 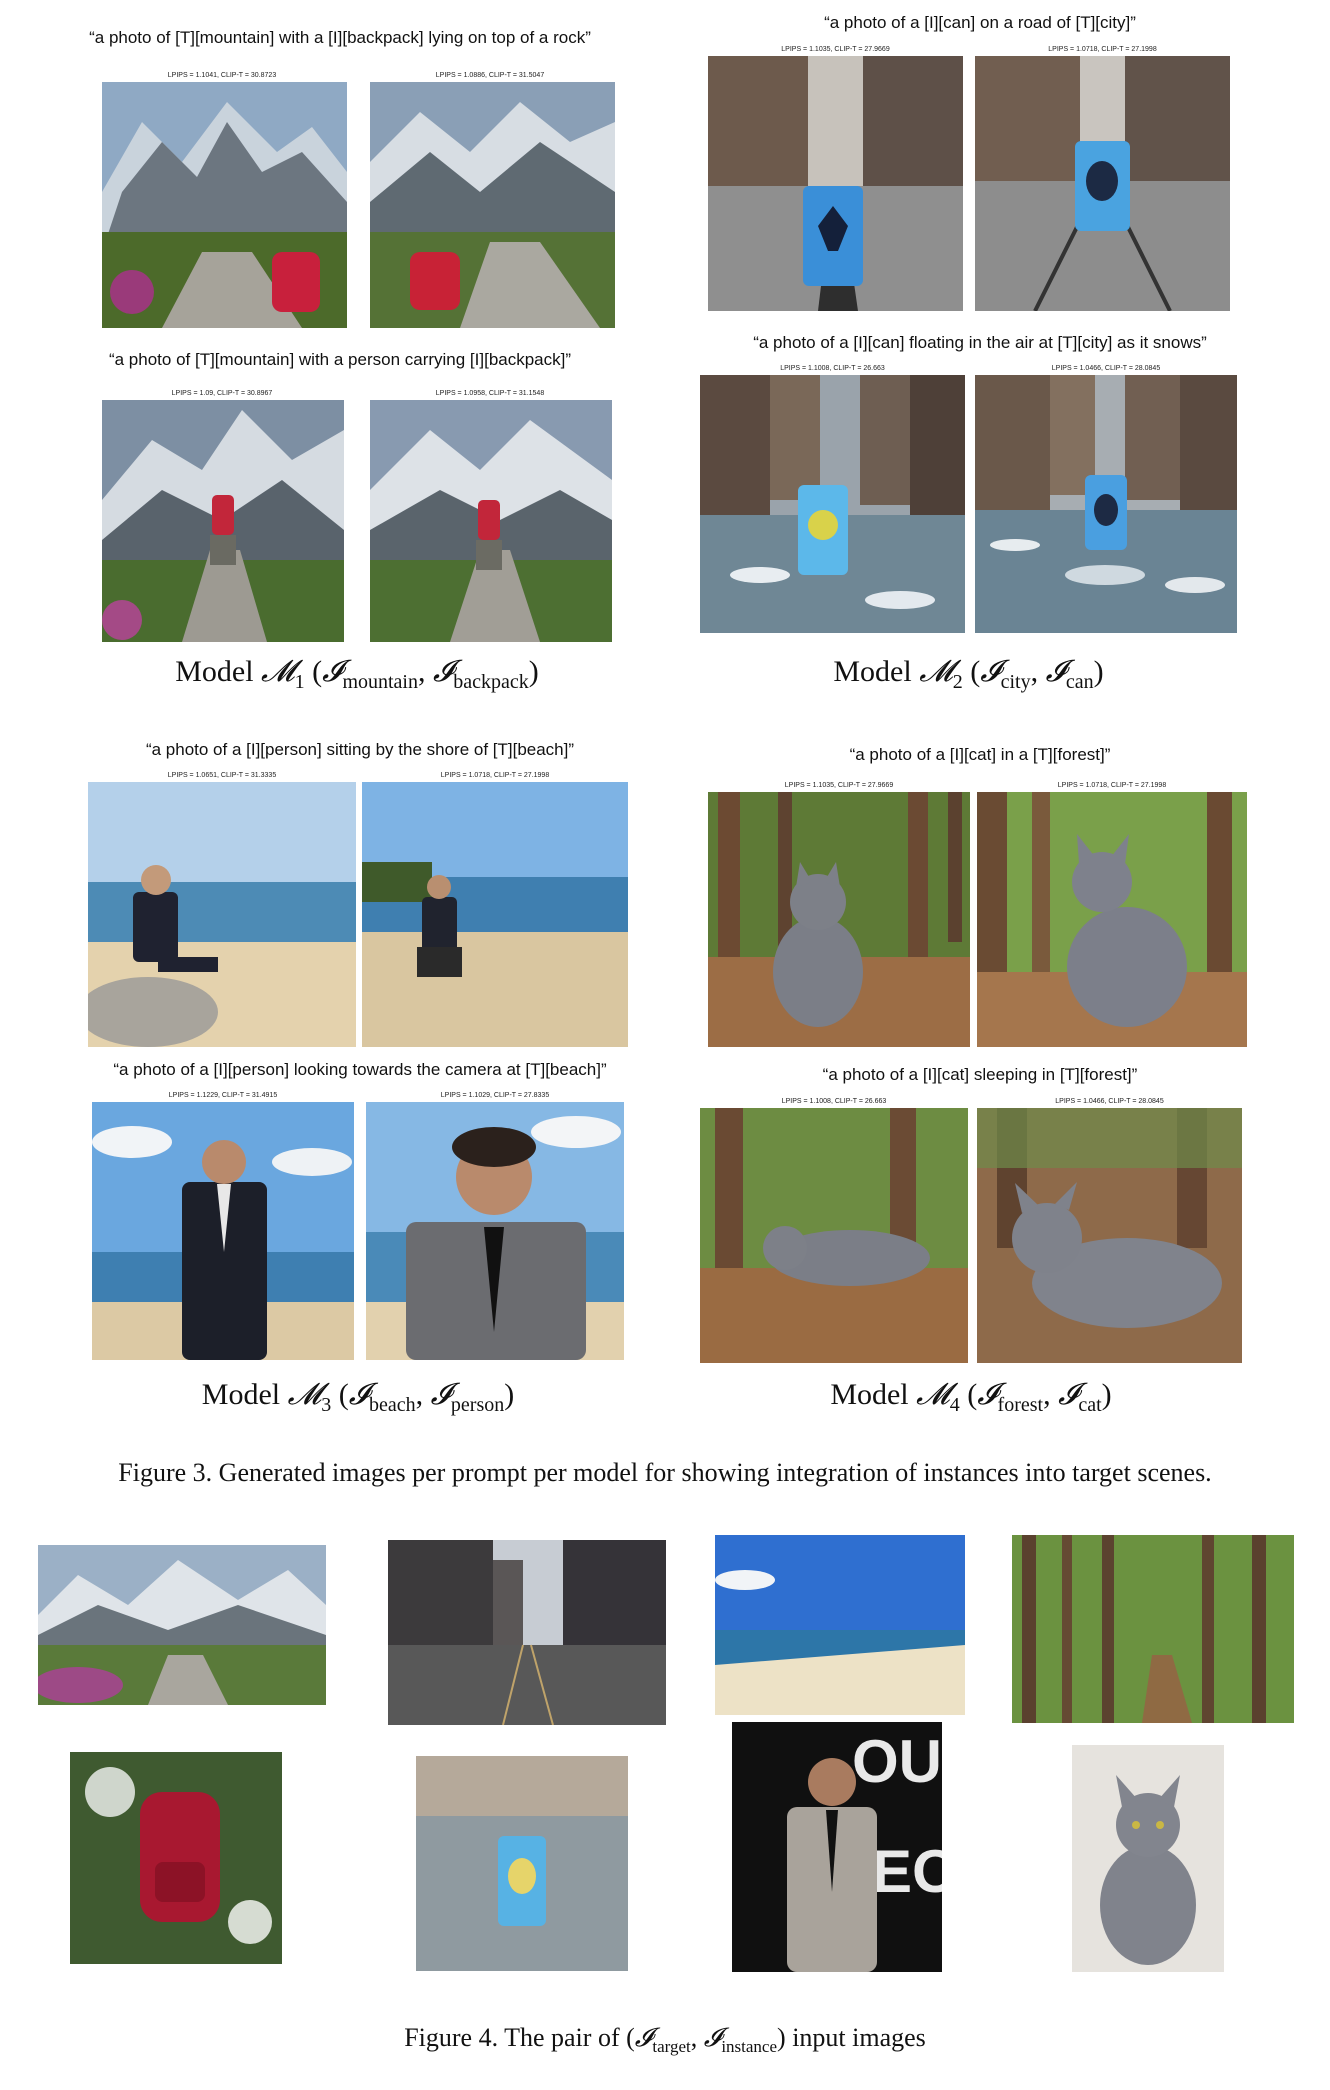 I want to click on m4-metric-1b: LPIPS = 1.0718, CLIP-T = 27.1998, so click(x=1112, y=785).